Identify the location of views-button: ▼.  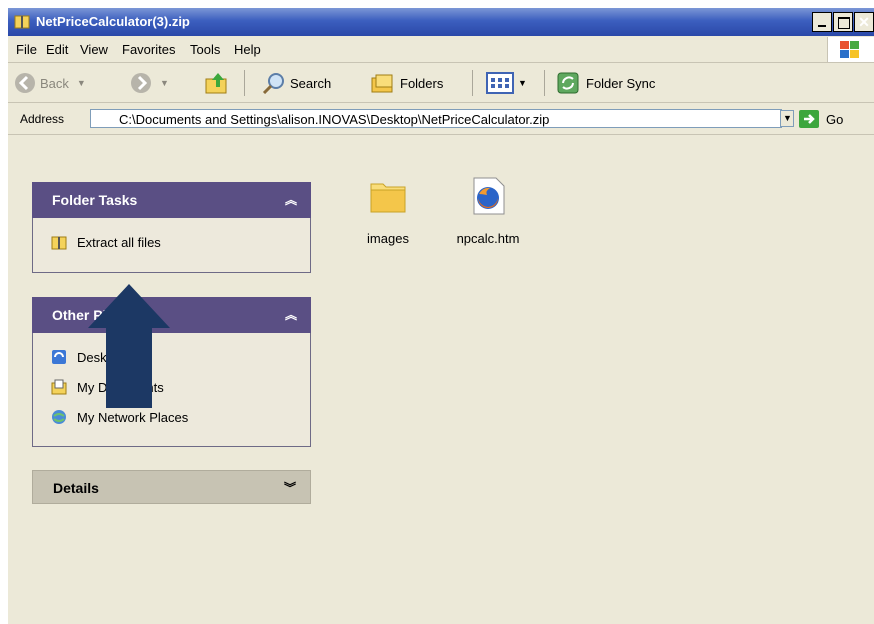
(506, 83).